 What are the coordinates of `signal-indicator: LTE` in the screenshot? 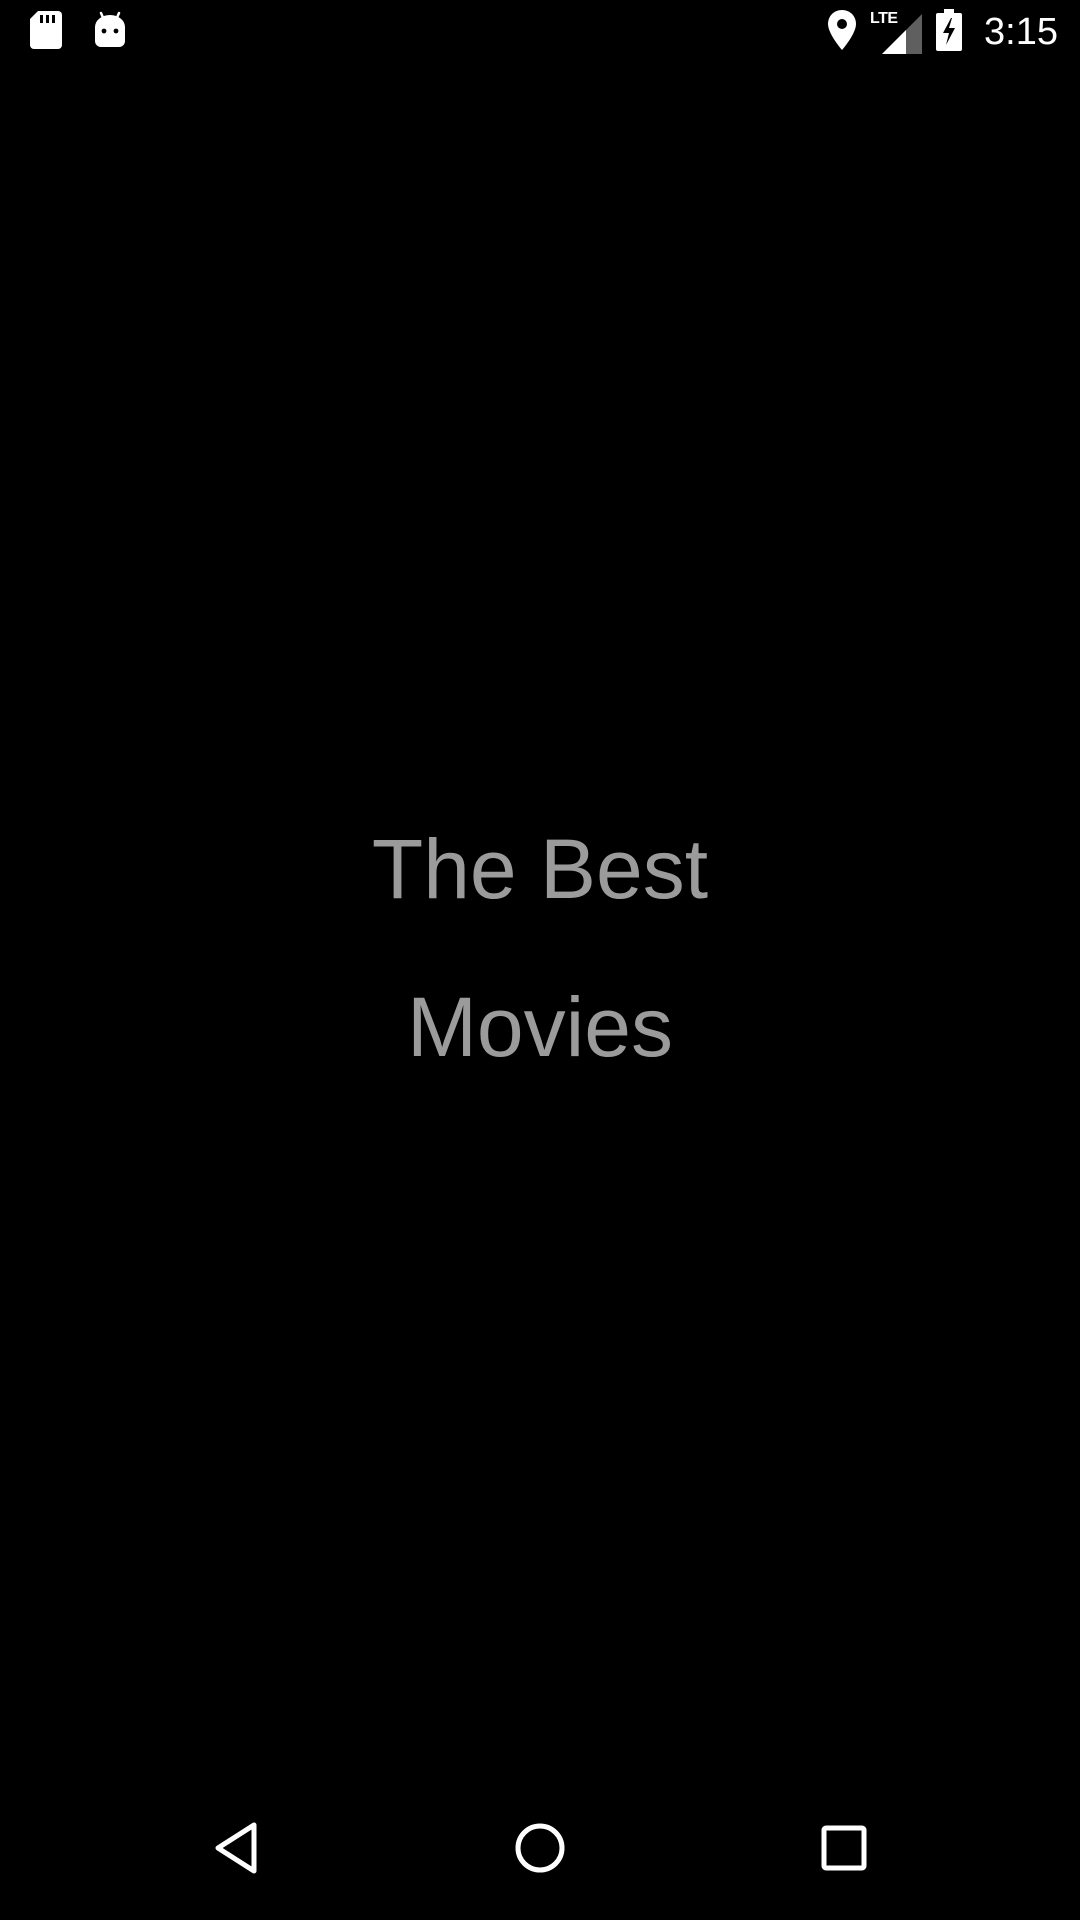 It's located at (896, 32).